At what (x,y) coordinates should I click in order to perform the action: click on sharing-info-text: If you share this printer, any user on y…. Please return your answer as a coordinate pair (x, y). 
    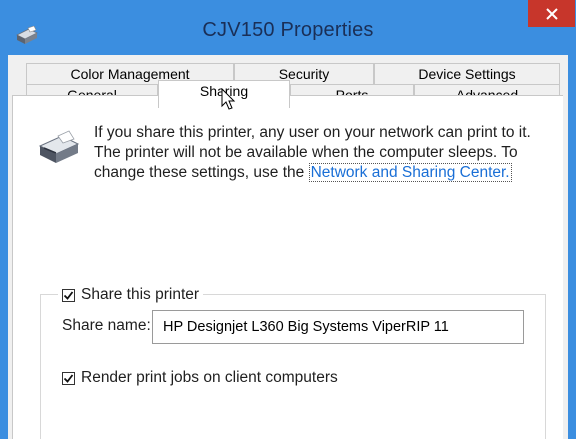
    Looking at the image, I should click on (316, 153).